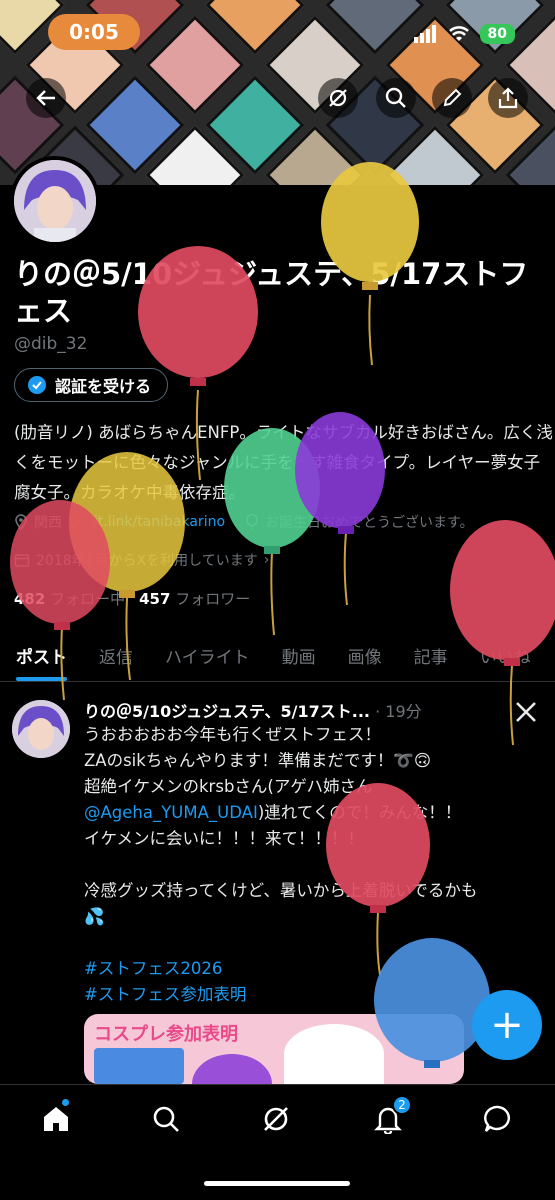  I want to click on followers-label: フォロワー, so click(213, 599).